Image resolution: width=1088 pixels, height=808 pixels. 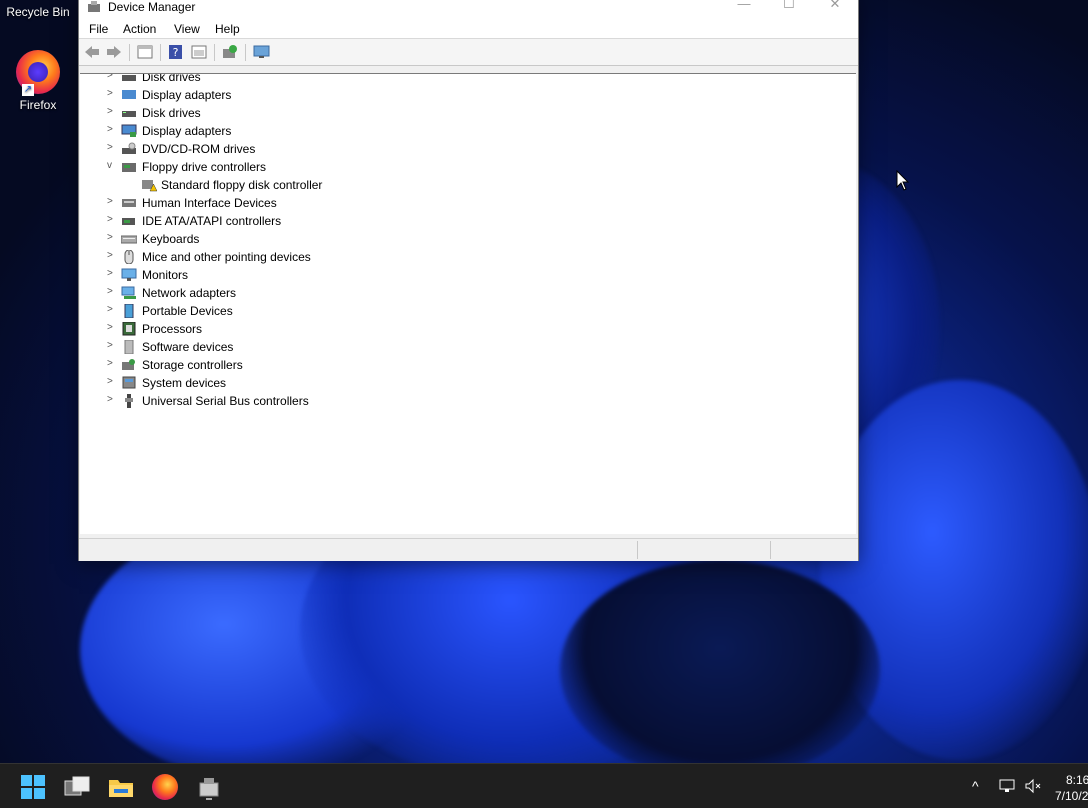 What do you see at coordinates (1077, 780) in the screenshot?
I see `clock-time: 8:16` at bounding box center [1077, 780].